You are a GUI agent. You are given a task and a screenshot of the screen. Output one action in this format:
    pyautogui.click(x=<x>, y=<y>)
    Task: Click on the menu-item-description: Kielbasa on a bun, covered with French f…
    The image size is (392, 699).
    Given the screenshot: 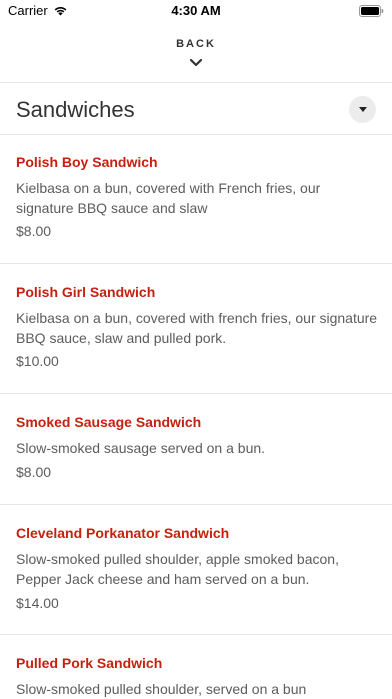 What is the action you would take?
    pyautogui.click(x=168, y=198)
    